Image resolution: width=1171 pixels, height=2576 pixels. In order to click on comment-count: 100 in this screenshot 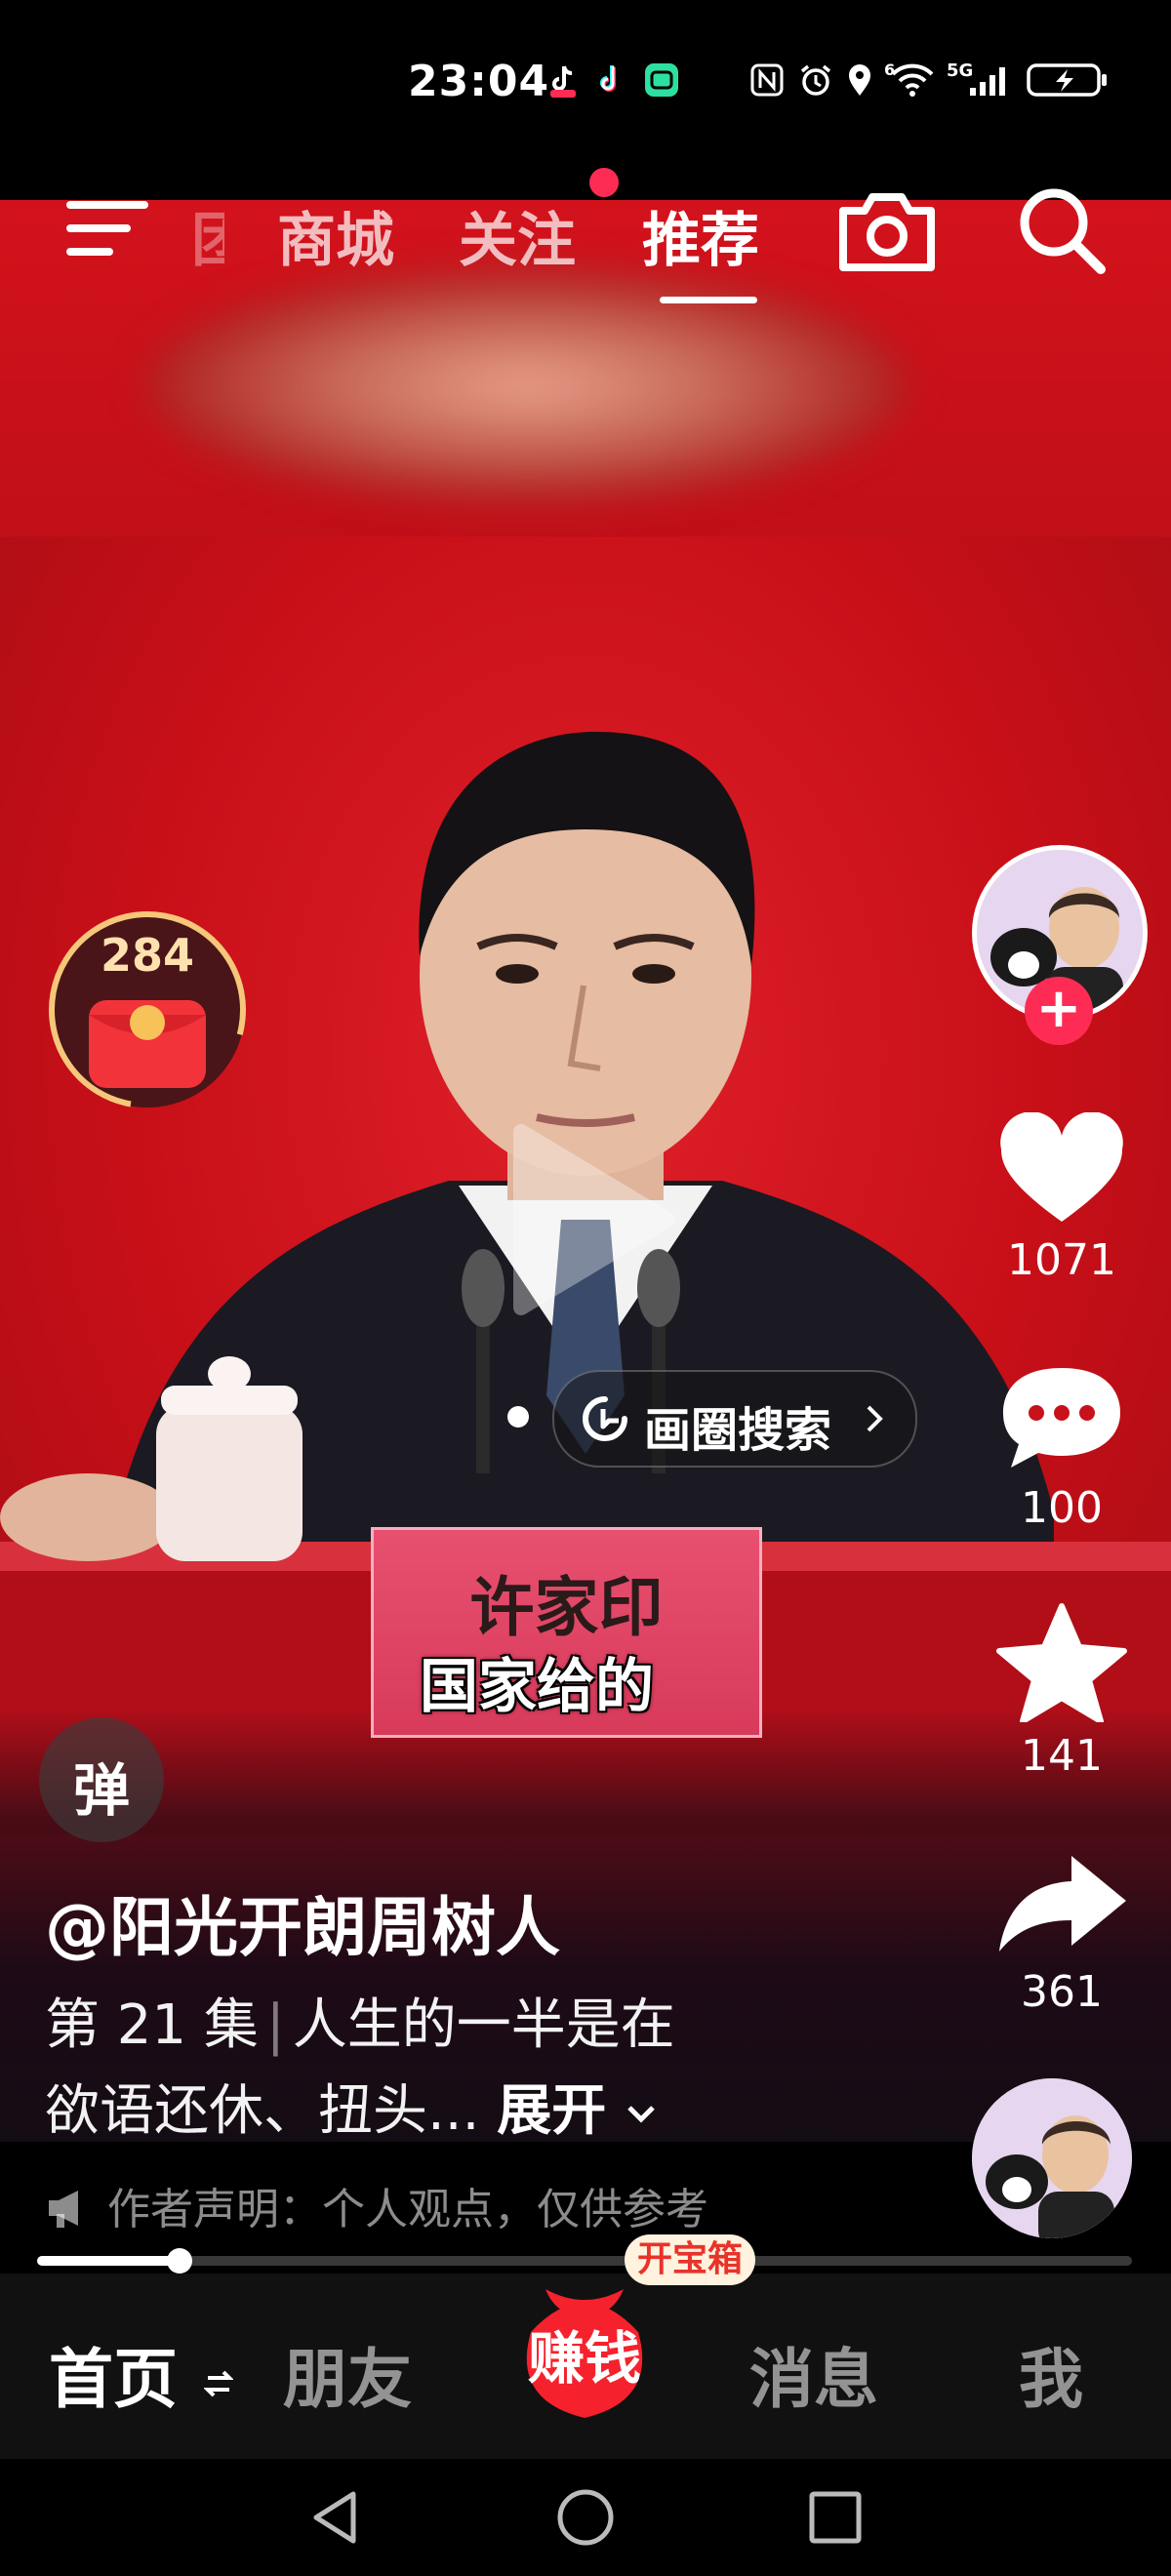, I will do `click(1062, 1508)`.